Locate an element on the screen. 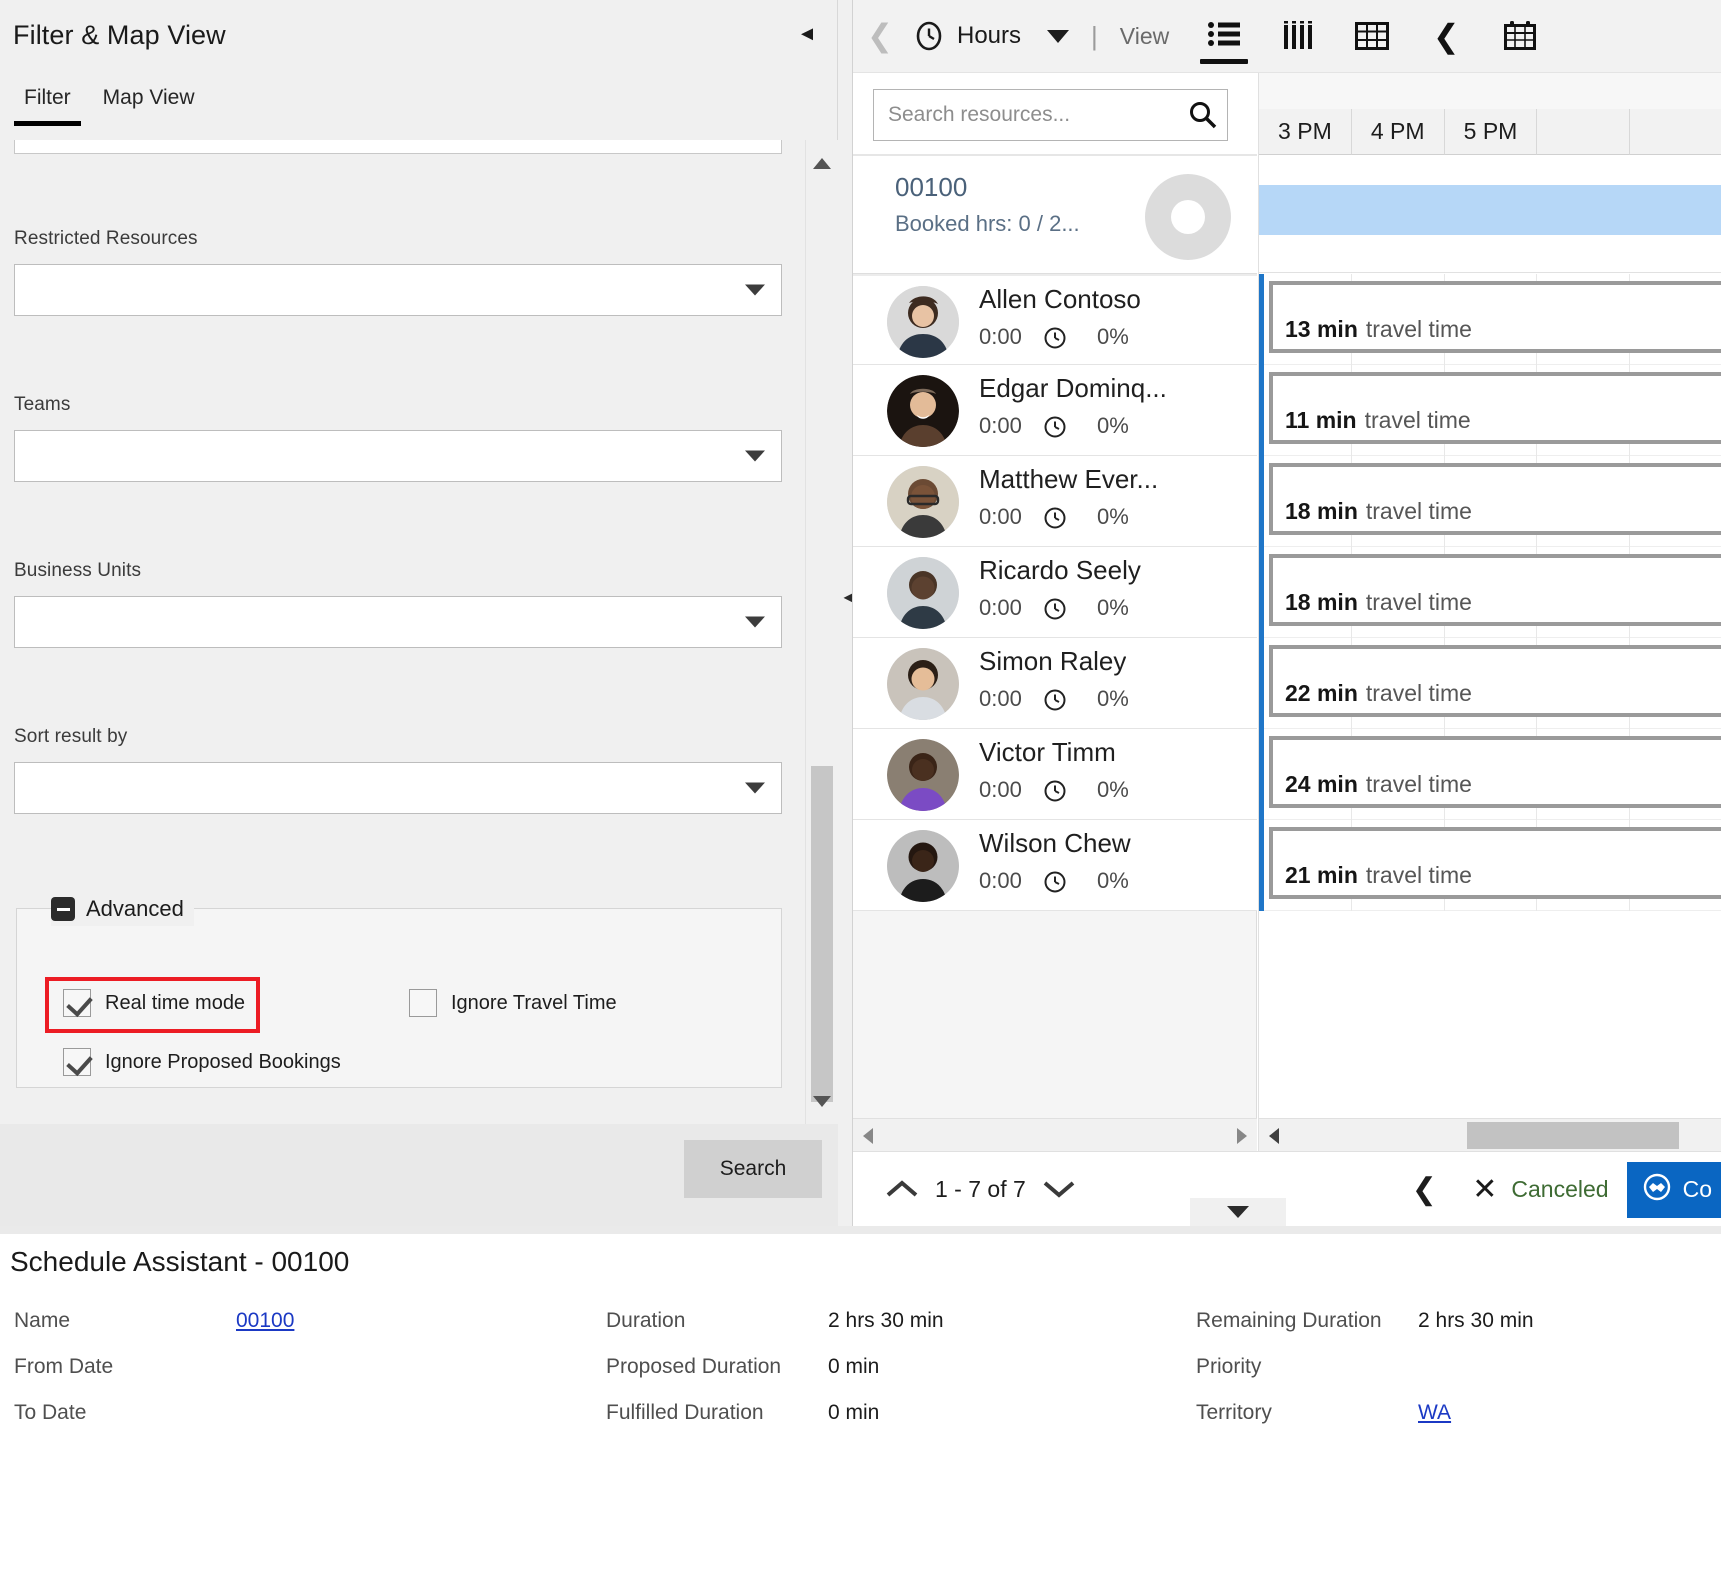 The image size is (1721, 1595). list-item: Allen Contoso 0:00 0% is located at coordinates (1055, 319).